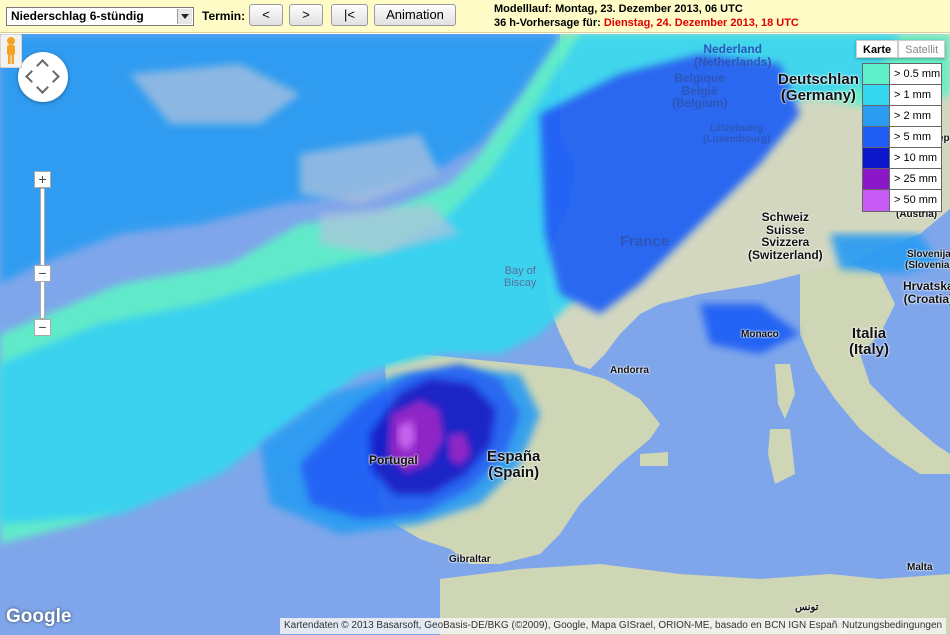 This screenshot has width=950, height=635. What do you see at coordinates (42, 87) in the screenshot?
I see `pan-down-icon` at bounding box center [42, 87].